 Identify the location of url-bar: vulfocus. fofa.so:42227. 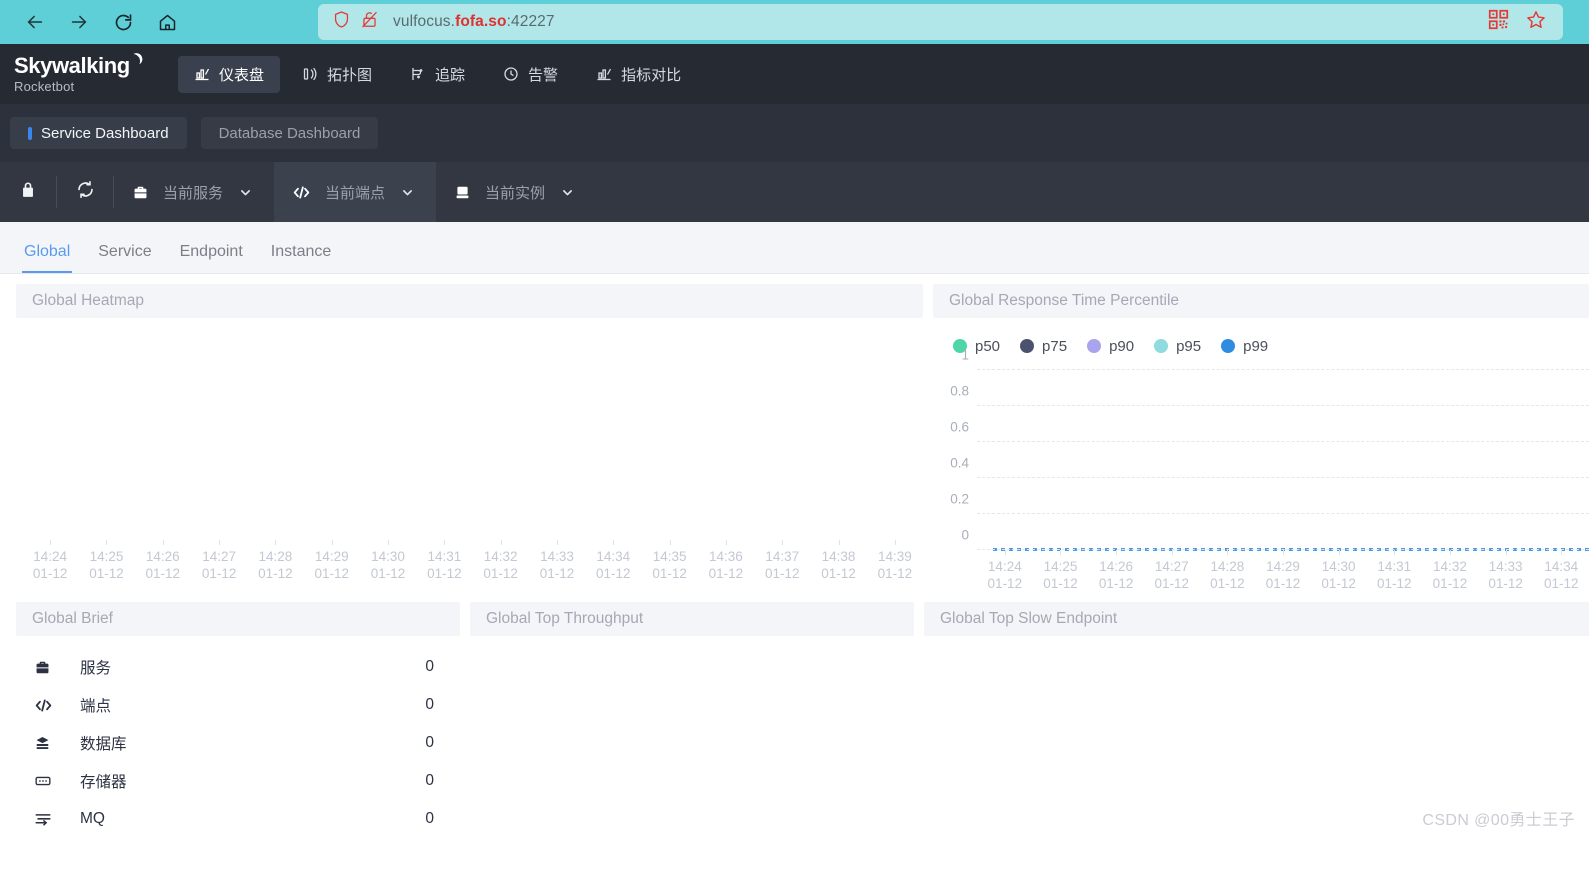
(940, 22).